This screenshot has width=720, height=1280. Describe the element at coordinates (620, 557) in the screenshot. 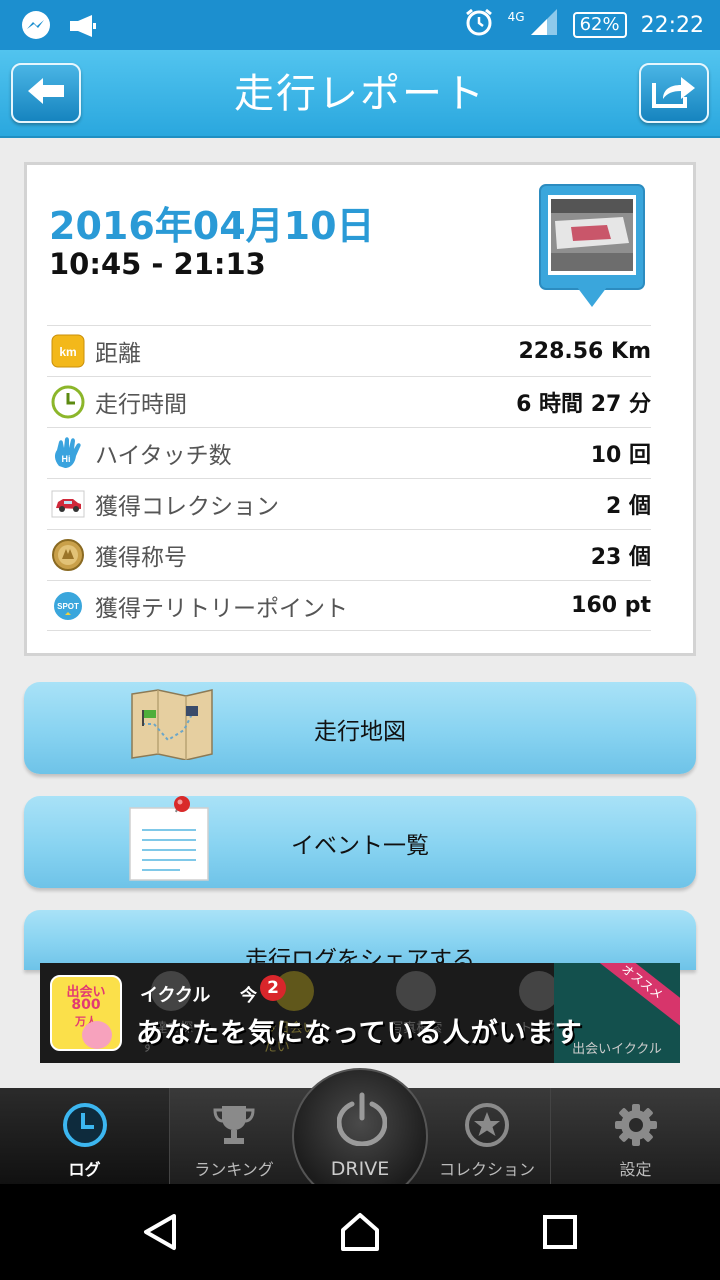

I see `stat-value: 23 個` at that location.